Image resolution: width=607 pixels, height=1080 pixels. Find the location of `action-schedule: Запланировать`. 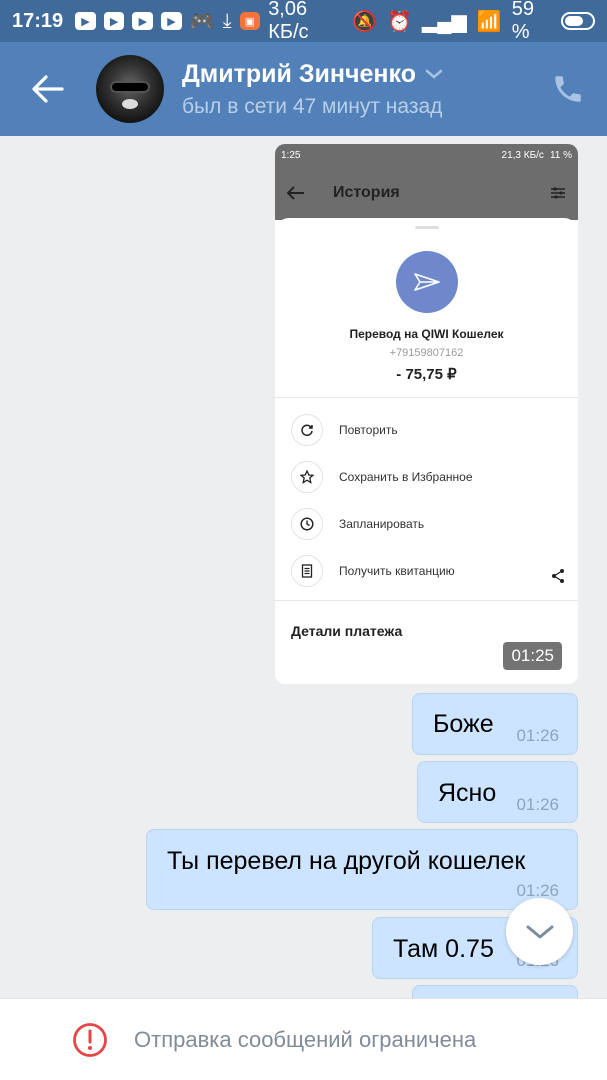

action-schedule: Запланировать is located at coordinates (426, 523).